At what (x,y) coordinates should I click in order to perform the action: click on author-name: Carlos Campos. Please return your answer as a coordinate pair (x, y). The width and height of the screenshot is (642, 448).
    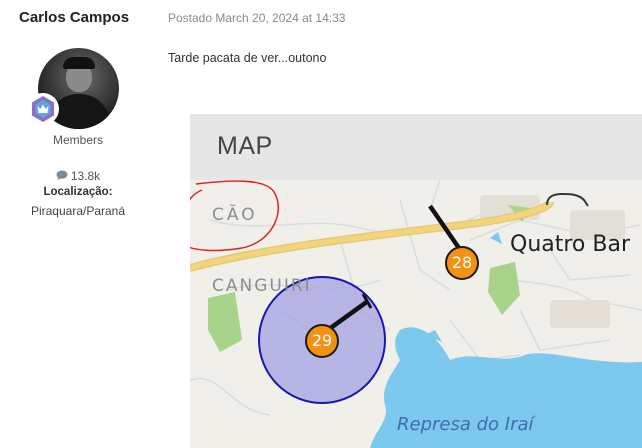
    Looking at the image, I should click on (74, 17).